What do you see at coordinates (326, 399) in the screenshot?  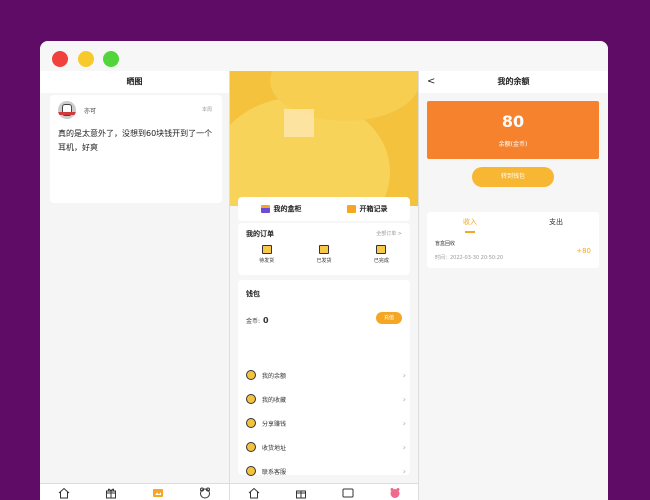 I see `menu-my-favorites: 我的收藏 ›` at bounding box center [326, 399].